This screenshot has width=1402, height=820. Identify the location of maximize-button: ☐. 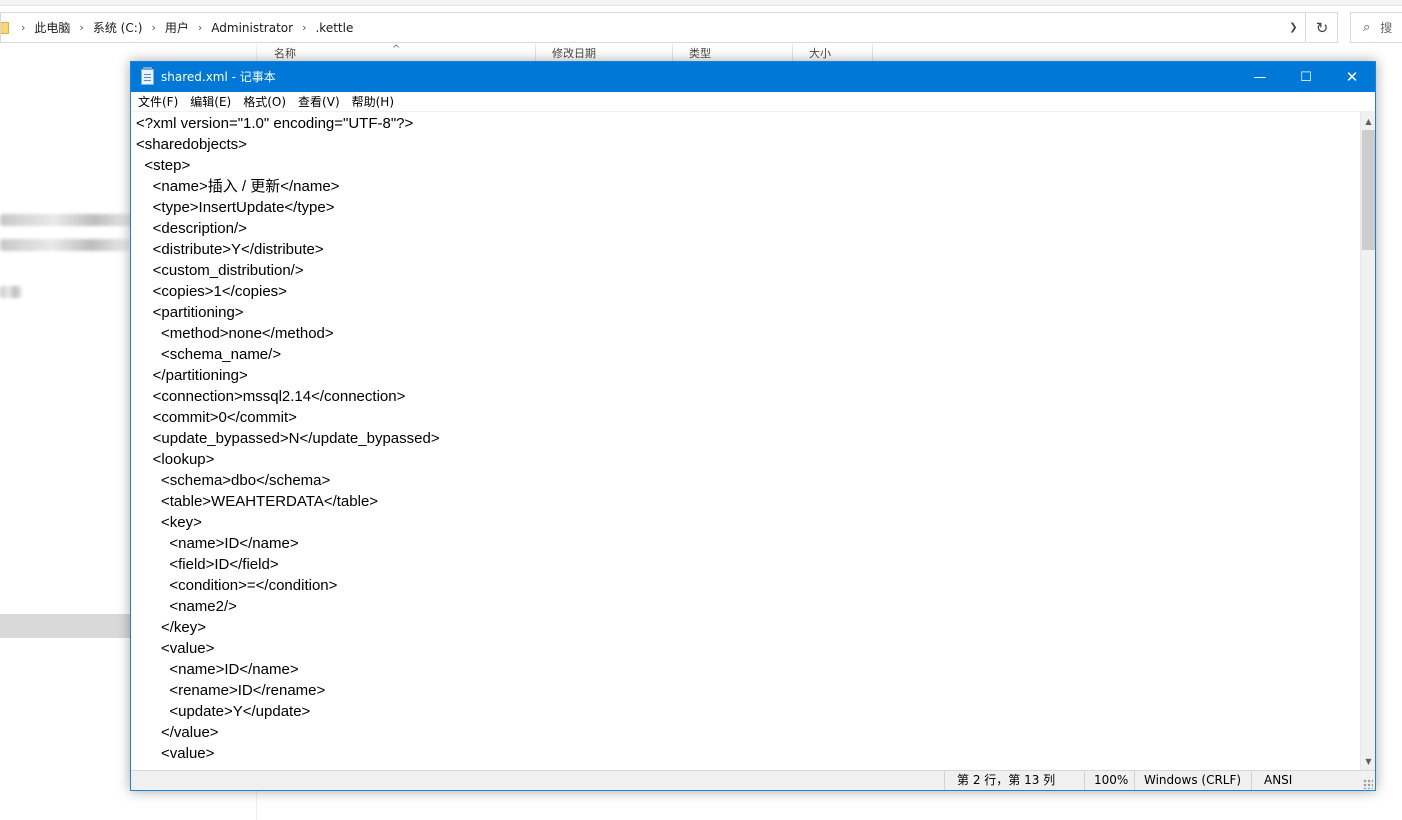
(1306, 77).